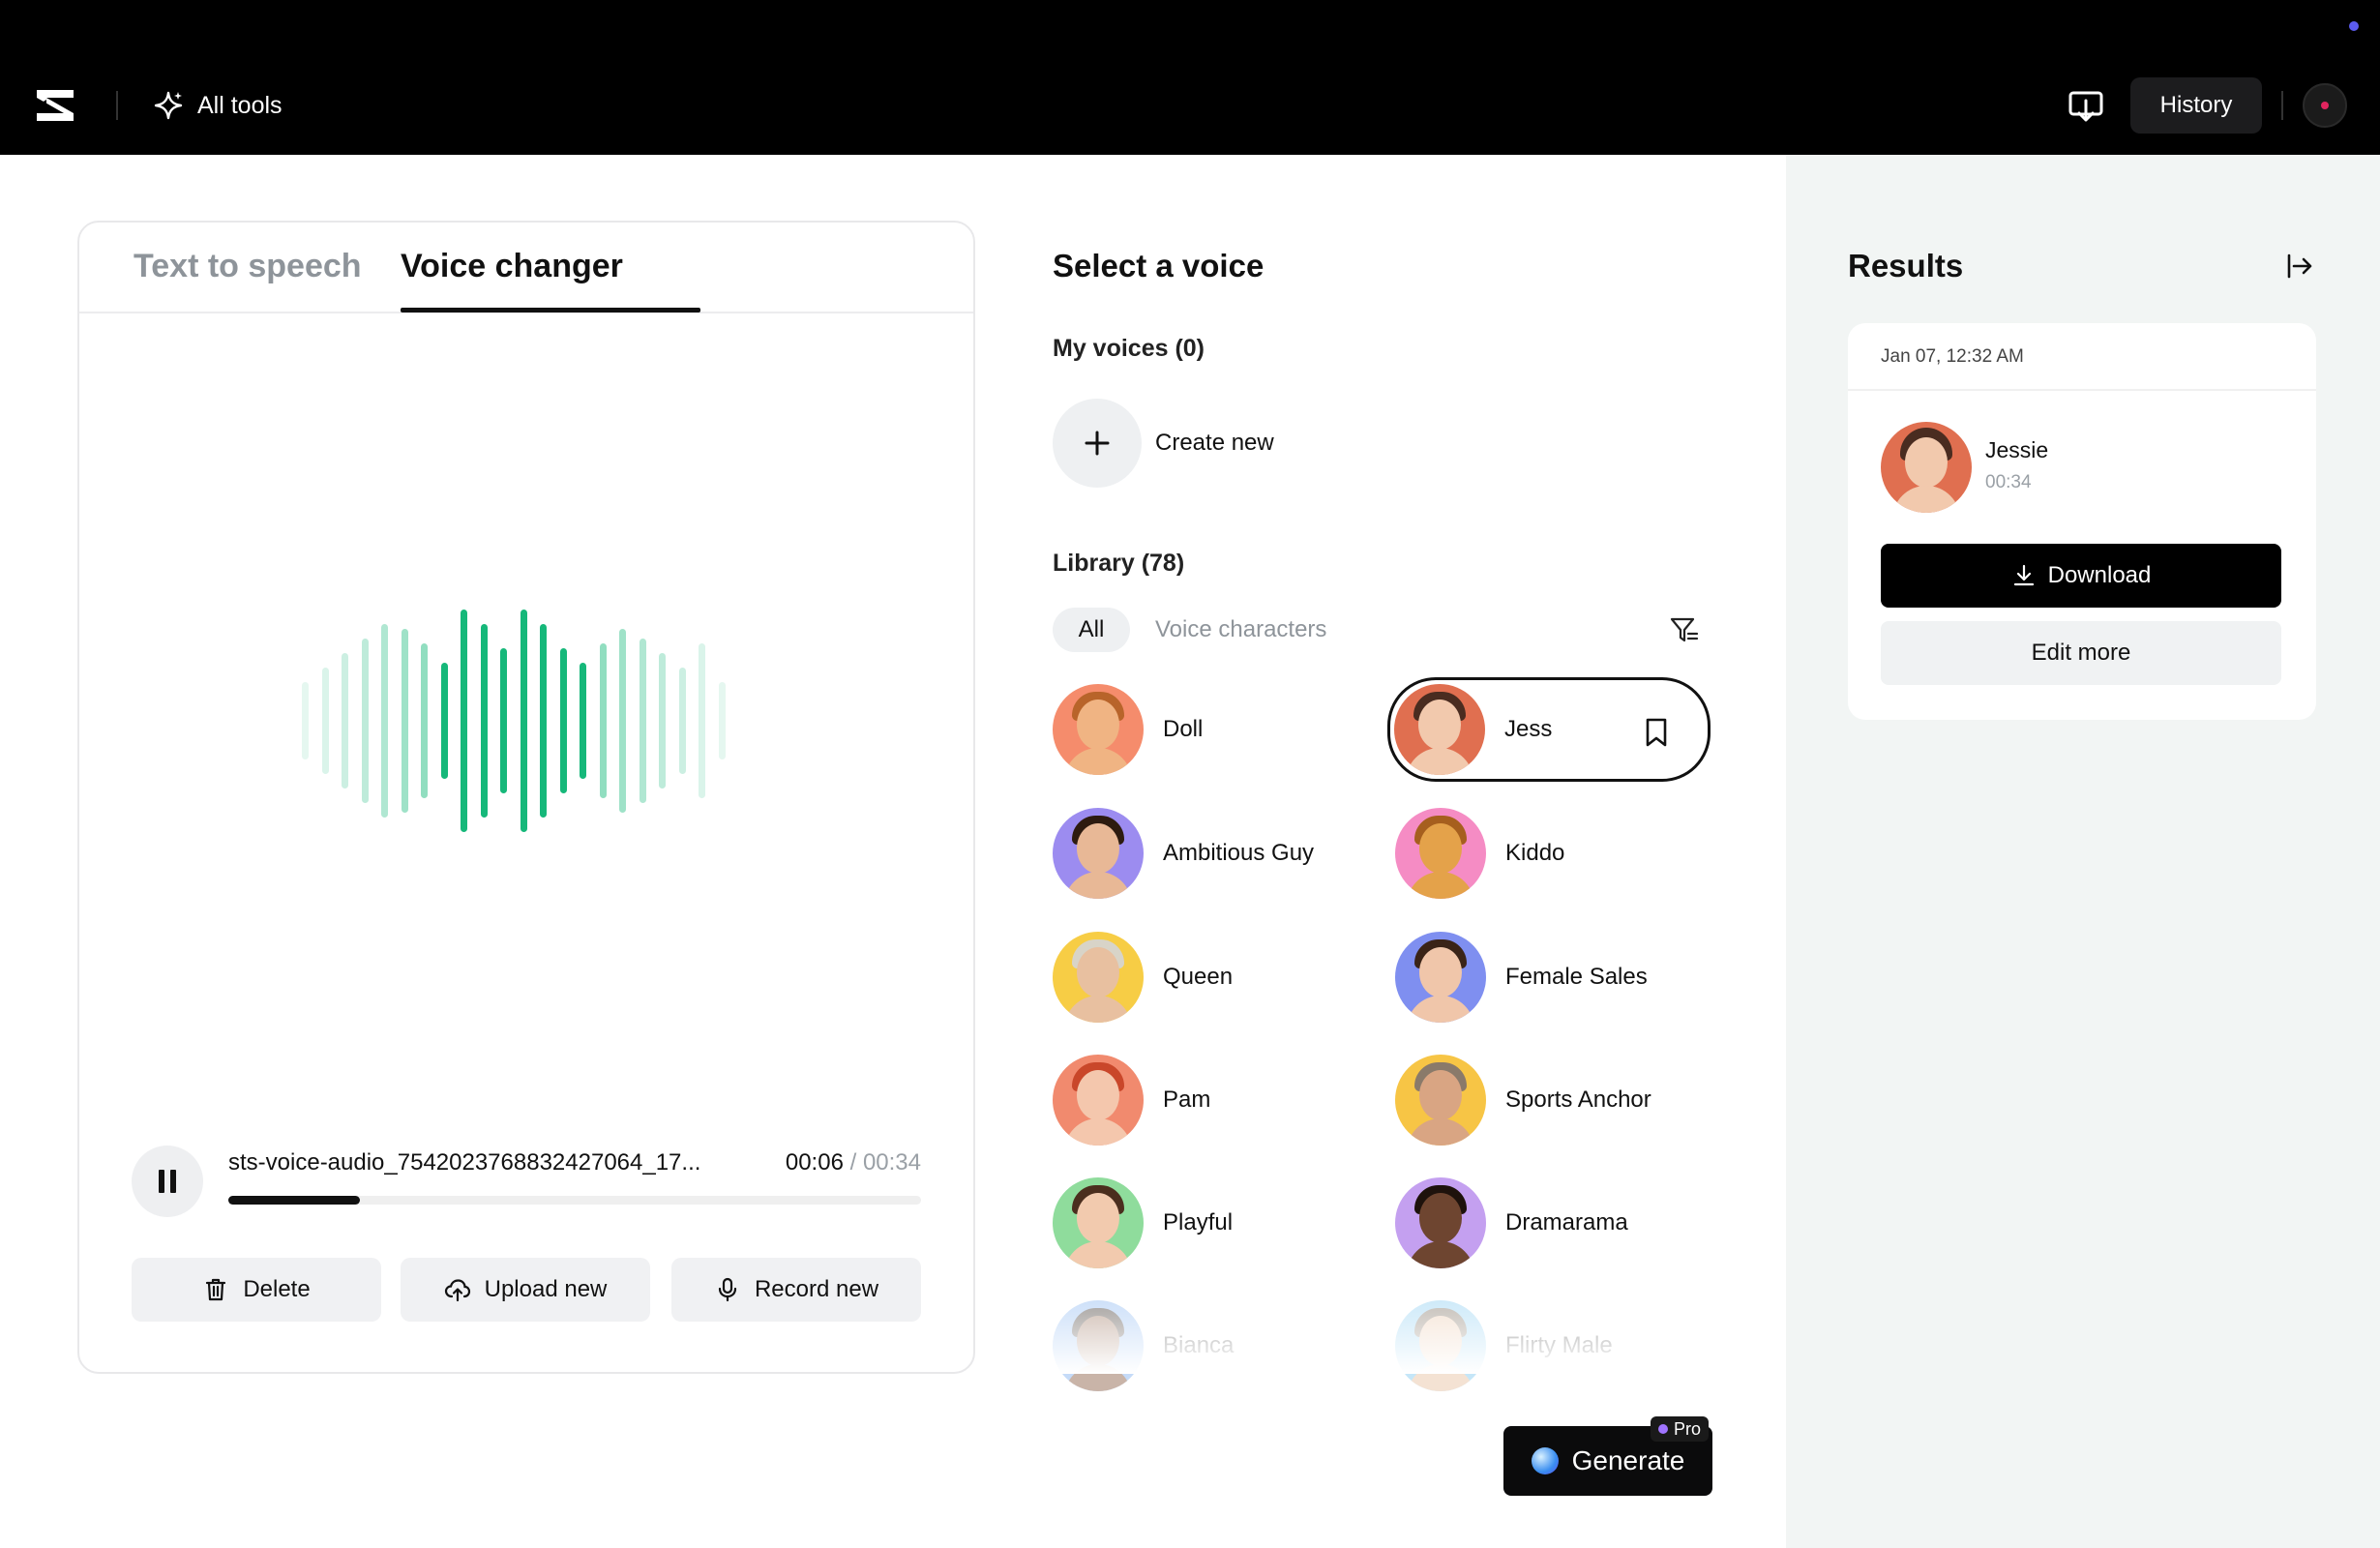  Describe the element at coordinates (1663, 1429) in the screenshot. I see `gem-icon` at that location.